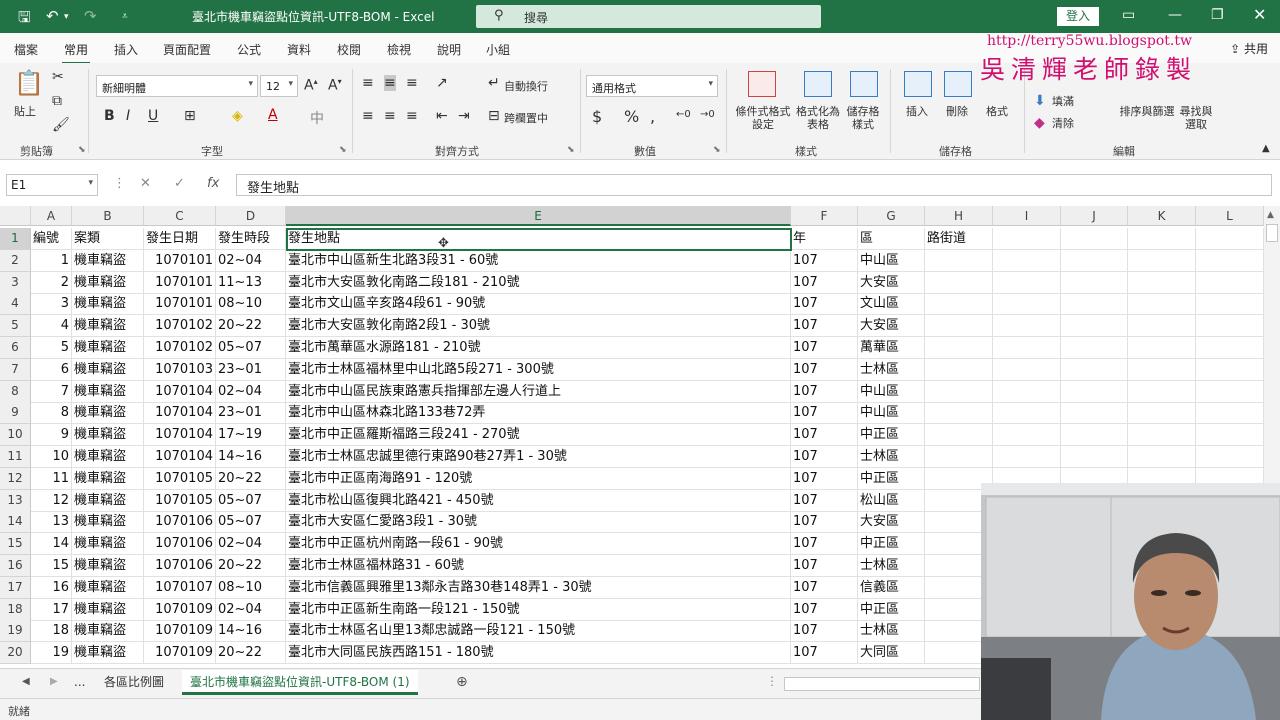  What do you see at coordinates (251, 282) in the screenshot?
I see `table-cell: 11~13` at bounding box center [251, 282].